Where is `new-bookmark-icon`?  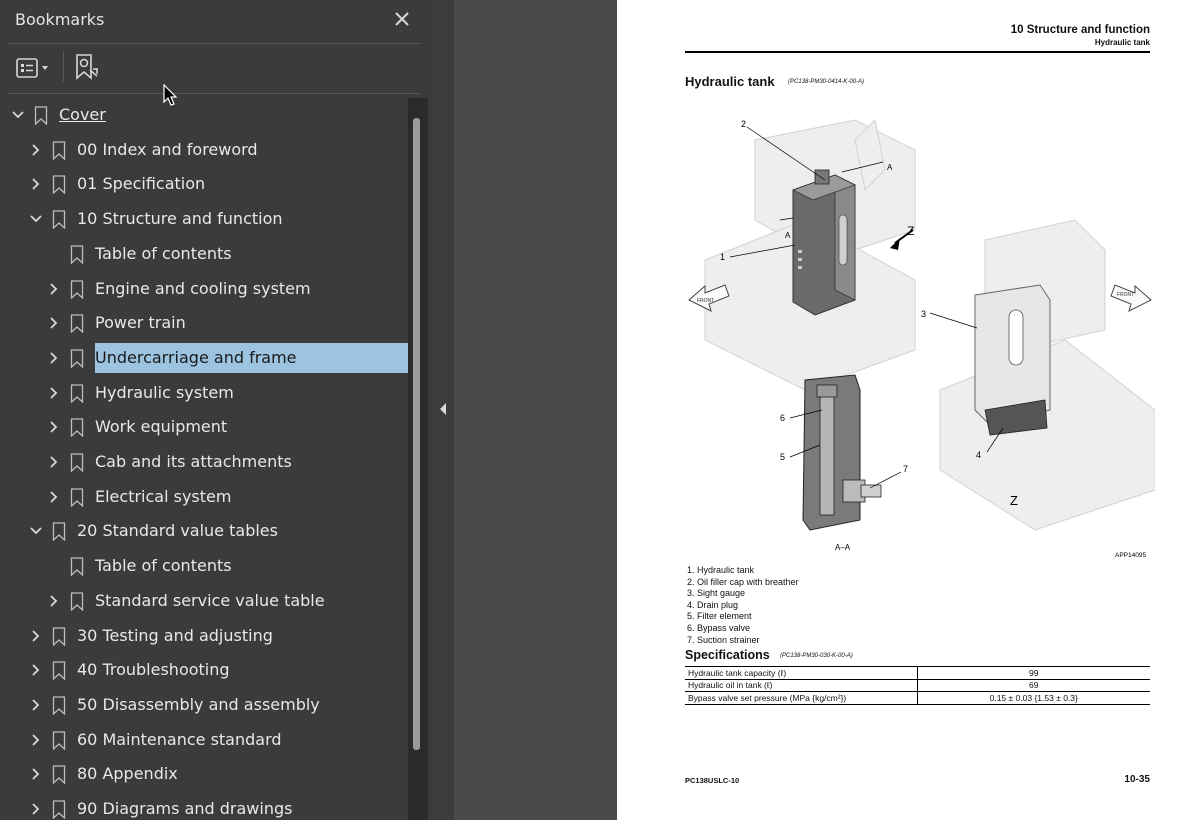 new-bookmark-icon is located at coordinates (86, 67).